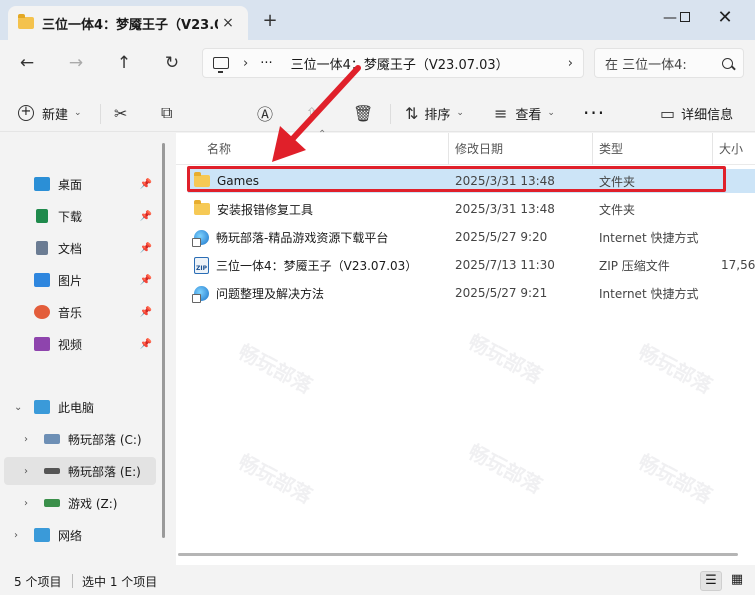 The width and height of the screenshot is (755, 595). What do you see at coordinates (172, 63) in the screenshot?
I see `refresh-button: ↻` at bounding box center [172, 63].